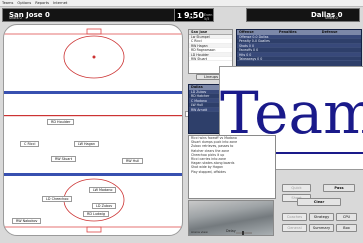  I want to click on center-line, so click(93, 116).